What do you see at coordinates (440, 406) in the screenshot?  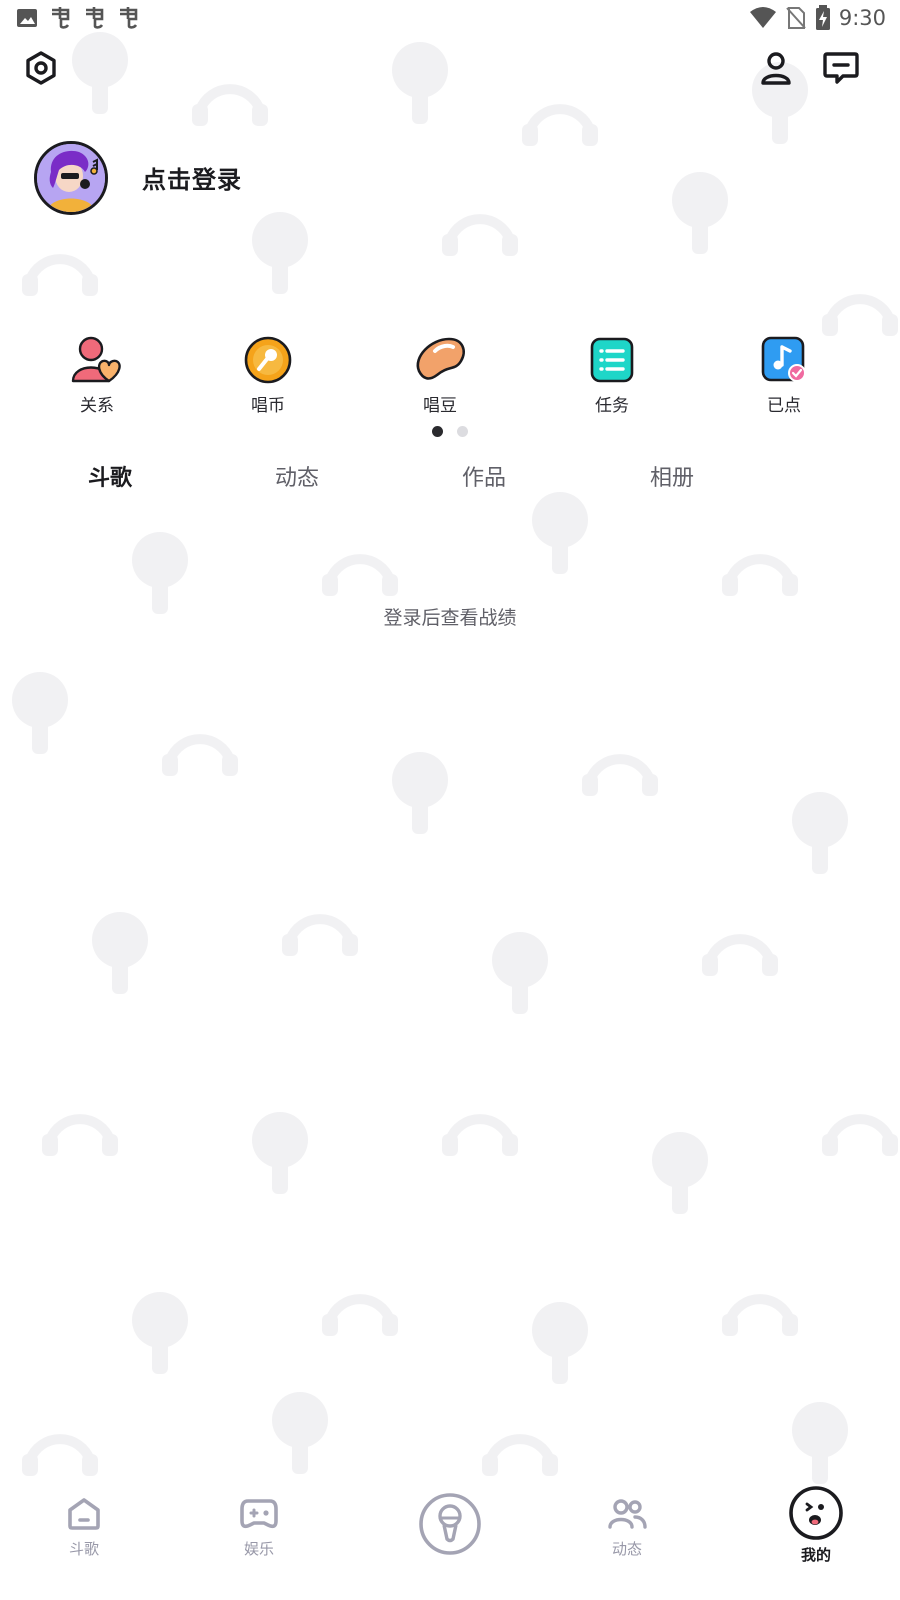 I see `quick-action-label: 唱豆` at bounding box center [440, 406].